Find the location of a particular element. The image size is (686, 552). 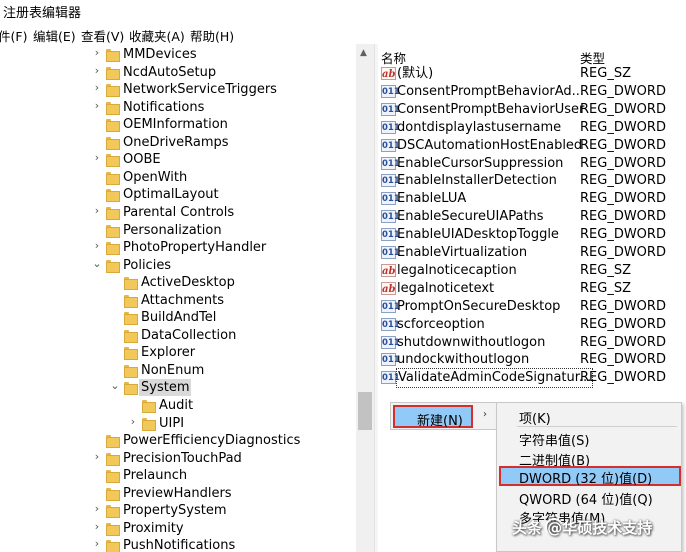

tree-item: › NetworkServiceTriggers is located at coordinates (178, 90).